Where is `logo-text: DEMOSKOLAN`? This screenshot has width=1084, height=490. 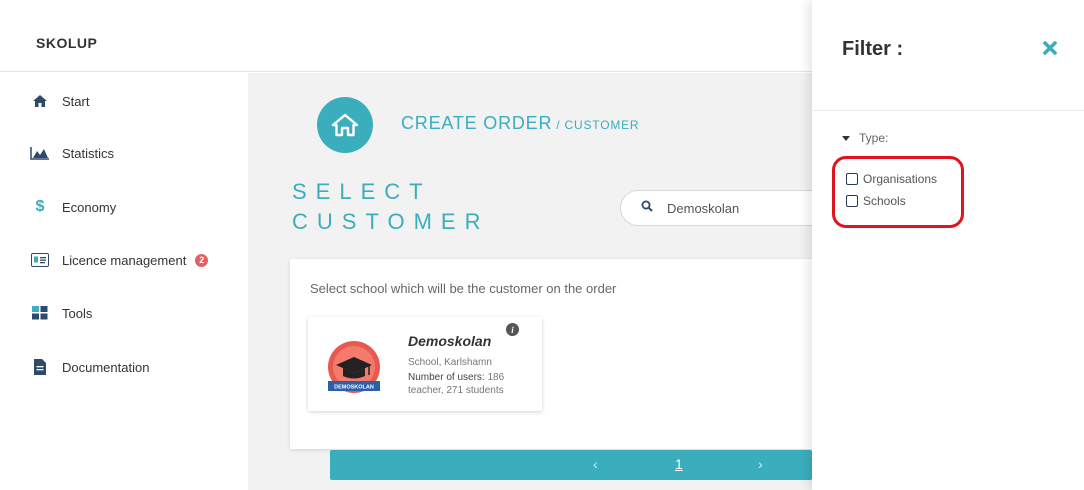
logo-text: DEMOSKOLAN is located at coordinates (354, 388).